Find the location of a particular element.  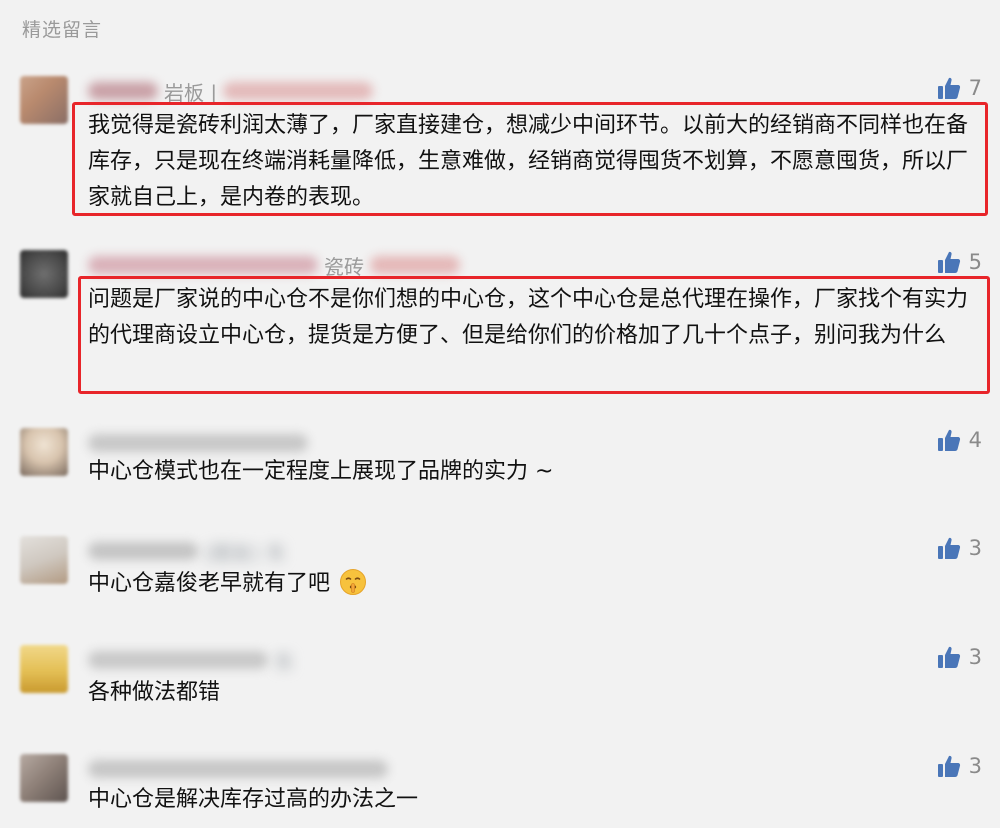

comment-text-content: 中心仓嘉俊老早就有了吧 is located at coordinates (209, 583).